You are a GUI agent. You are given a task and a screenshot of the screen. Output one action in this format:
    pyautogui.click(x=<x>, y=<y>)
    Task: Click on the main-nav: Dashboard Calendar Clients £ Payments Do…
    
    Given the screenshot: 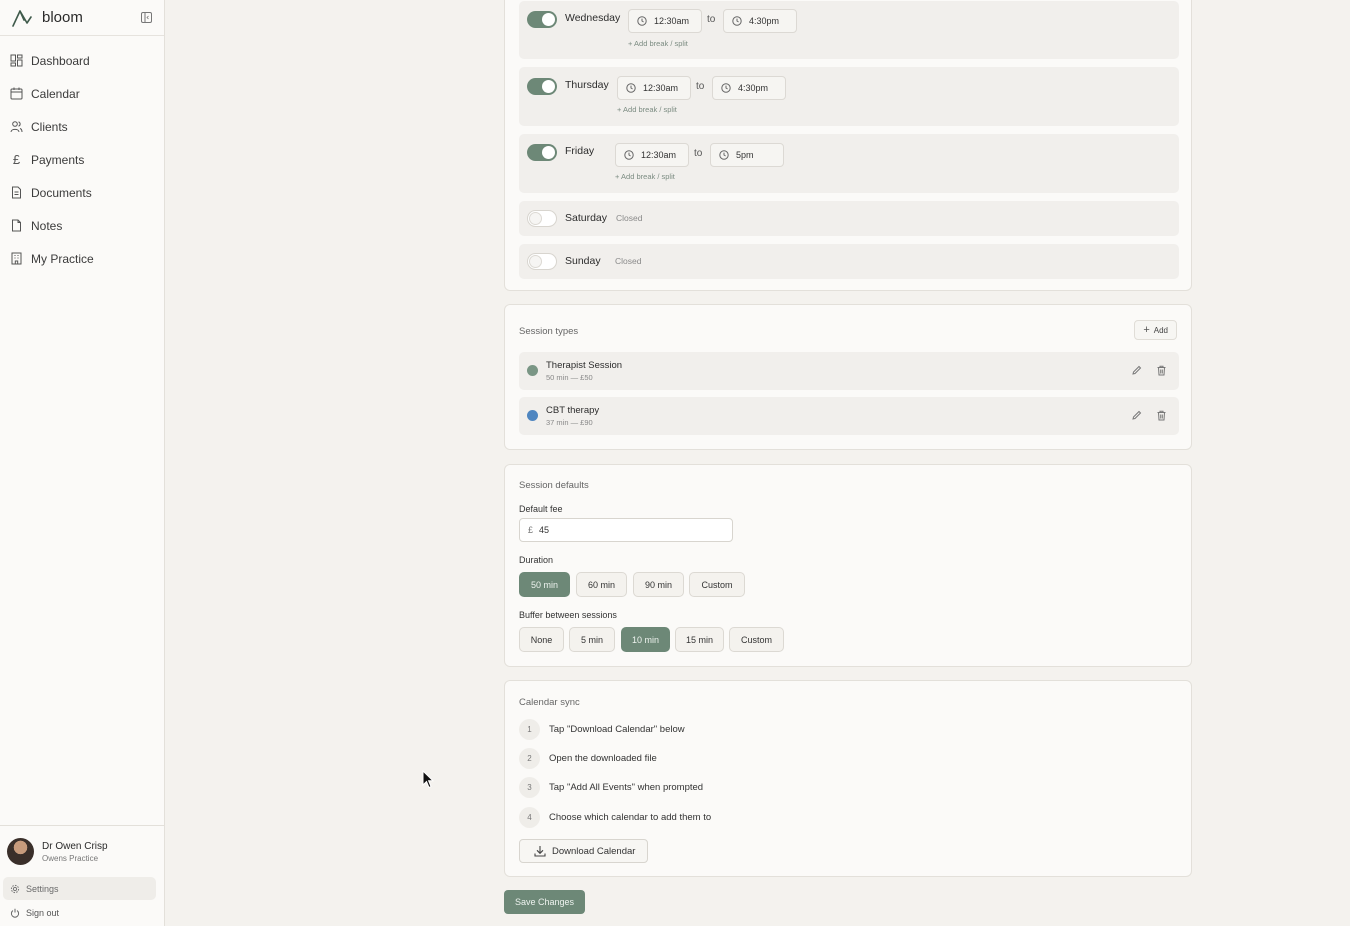 What is the action you would take?
    pyautogui.click(x=82, y=155)
    